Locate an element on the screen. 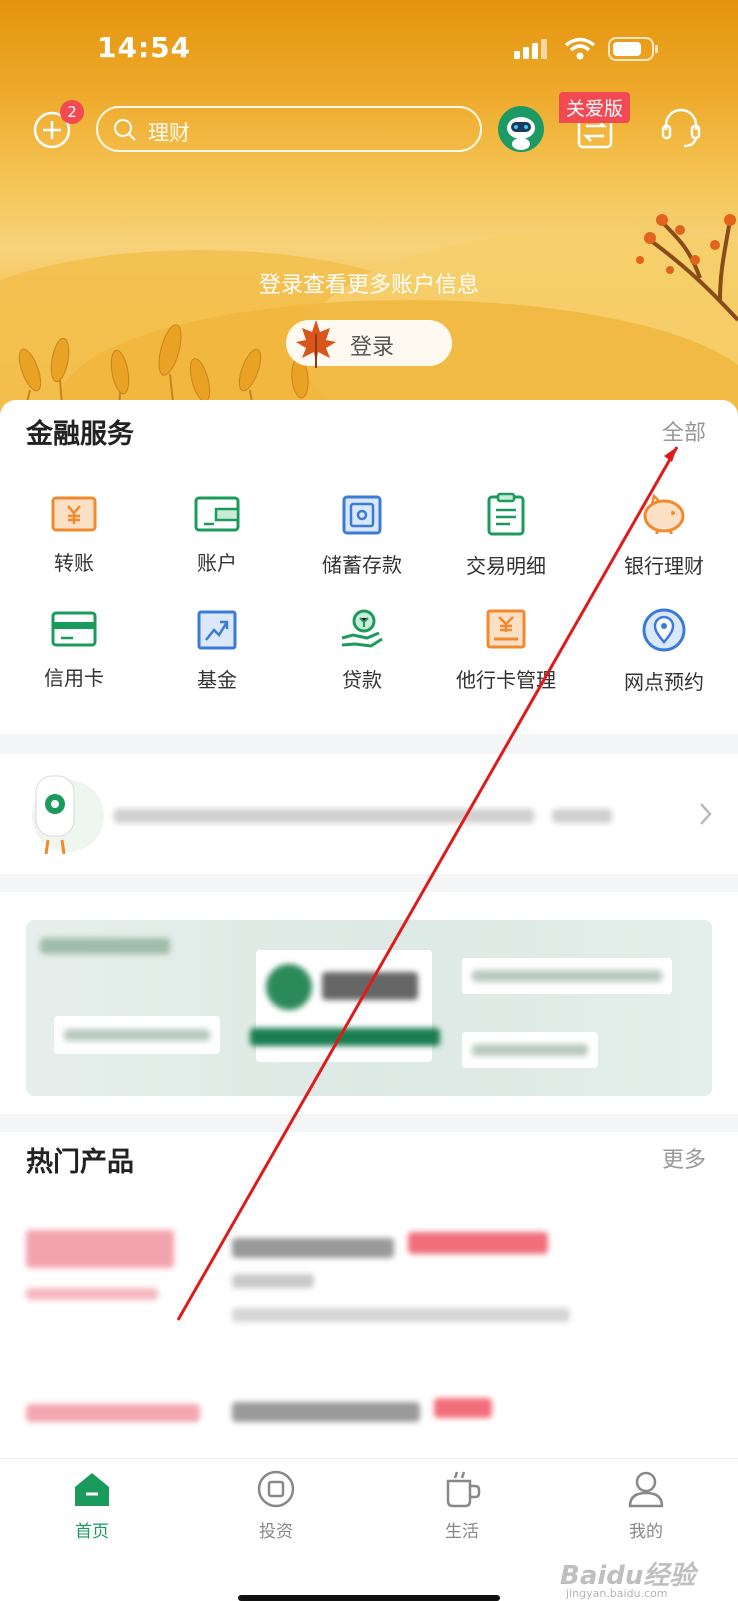  safe-icon is located at coordinates (362, 515).